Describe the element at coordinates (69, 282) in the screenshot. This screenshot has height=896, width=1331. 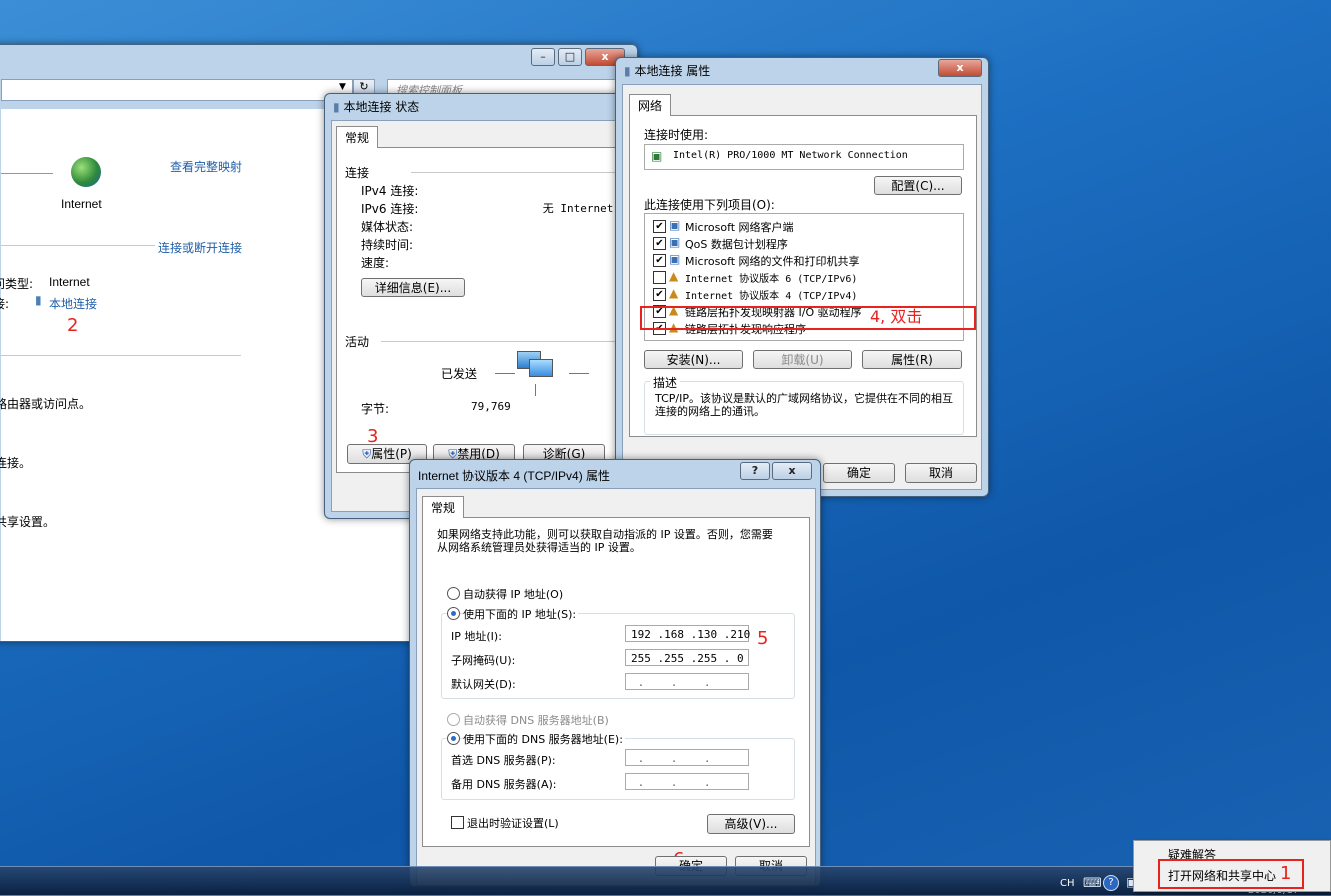
I see `access-type-value: Internet` at that location.